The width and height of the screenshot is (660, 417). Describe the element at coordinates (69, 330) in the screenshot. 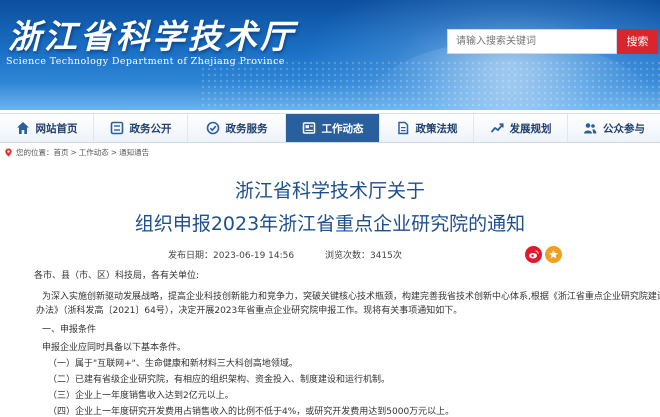

I see `section-heading: 一、申报条件` at that location.